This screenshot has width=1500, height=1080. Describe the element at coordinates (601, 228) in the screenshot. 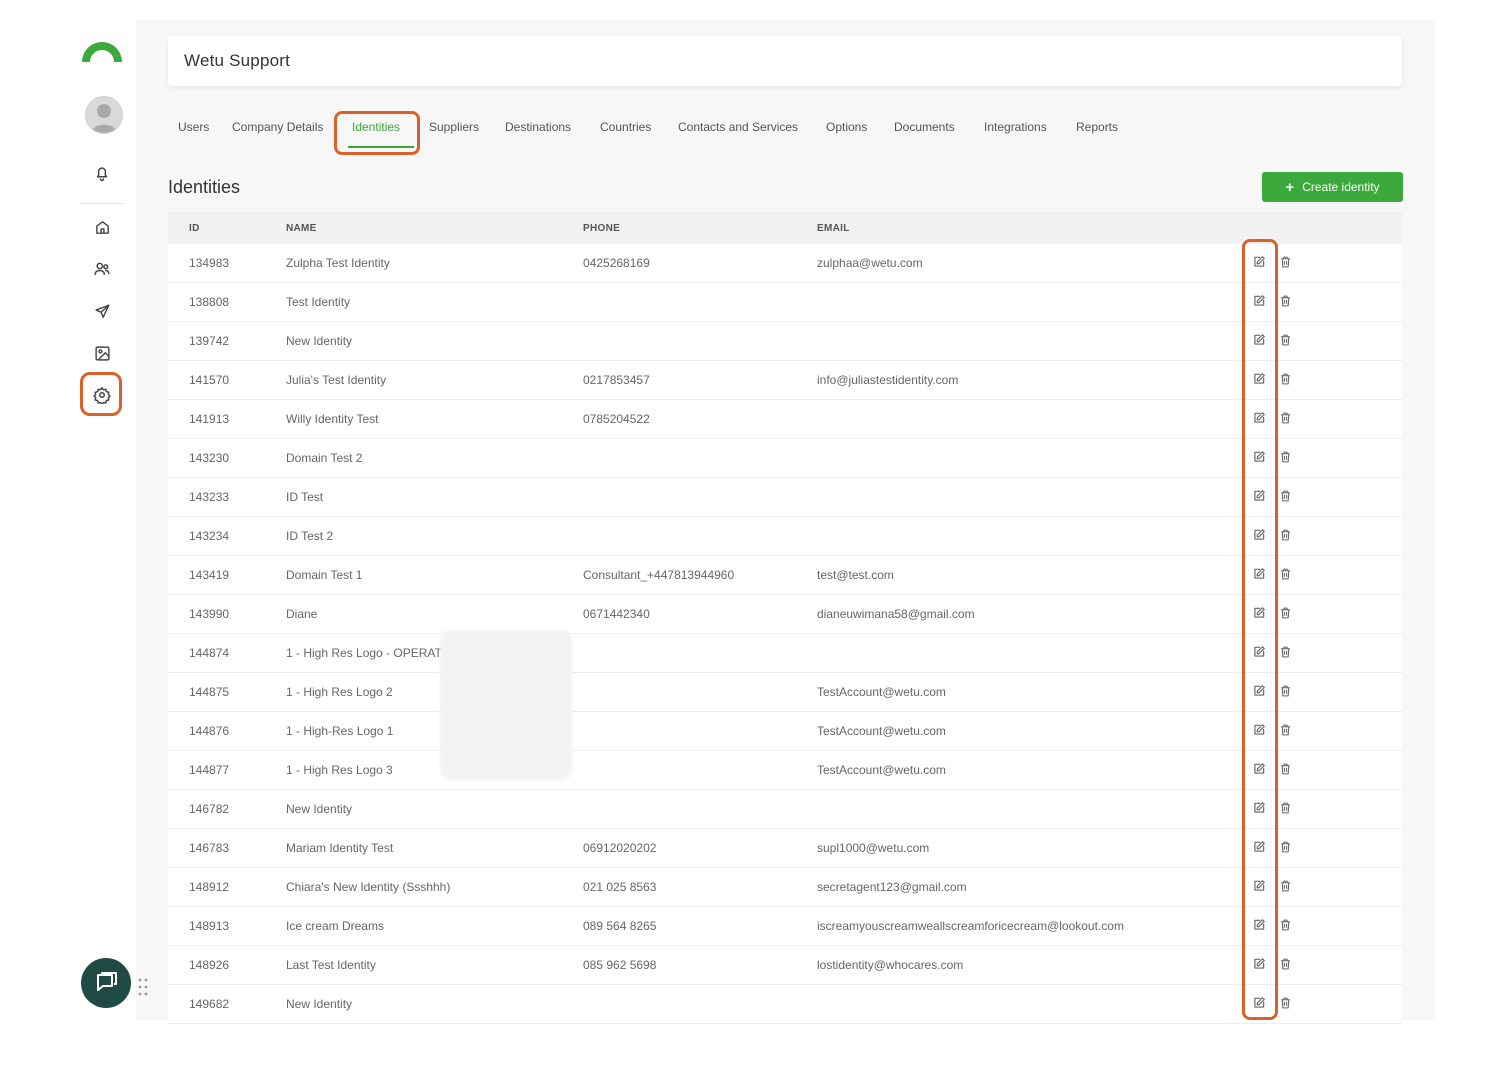

I see `column-header-phone: PHONE` at that location.